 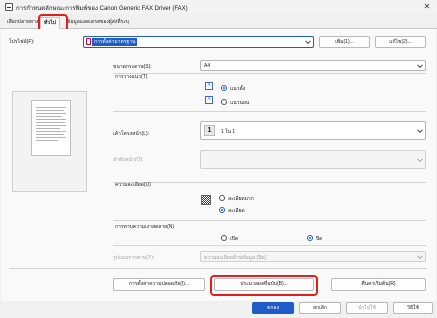 I want to click on watermark-type-label: รูปแบบการทาบ(Y):, so click(x=134, y=258).